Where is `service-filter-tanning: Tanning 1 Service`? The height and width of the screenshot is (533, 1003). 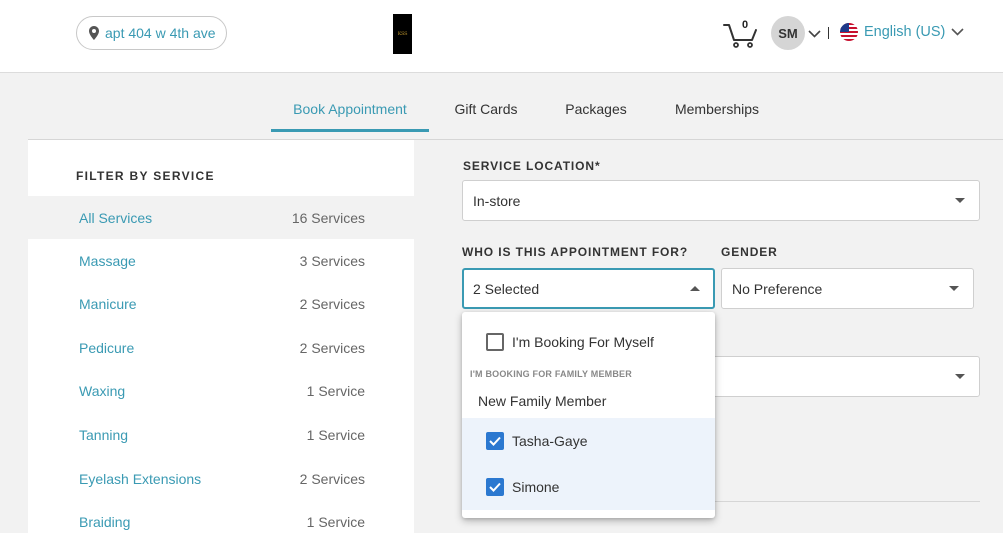
service-filter-tanning: Tanning 1 Service is located at coordinates (221, 434).